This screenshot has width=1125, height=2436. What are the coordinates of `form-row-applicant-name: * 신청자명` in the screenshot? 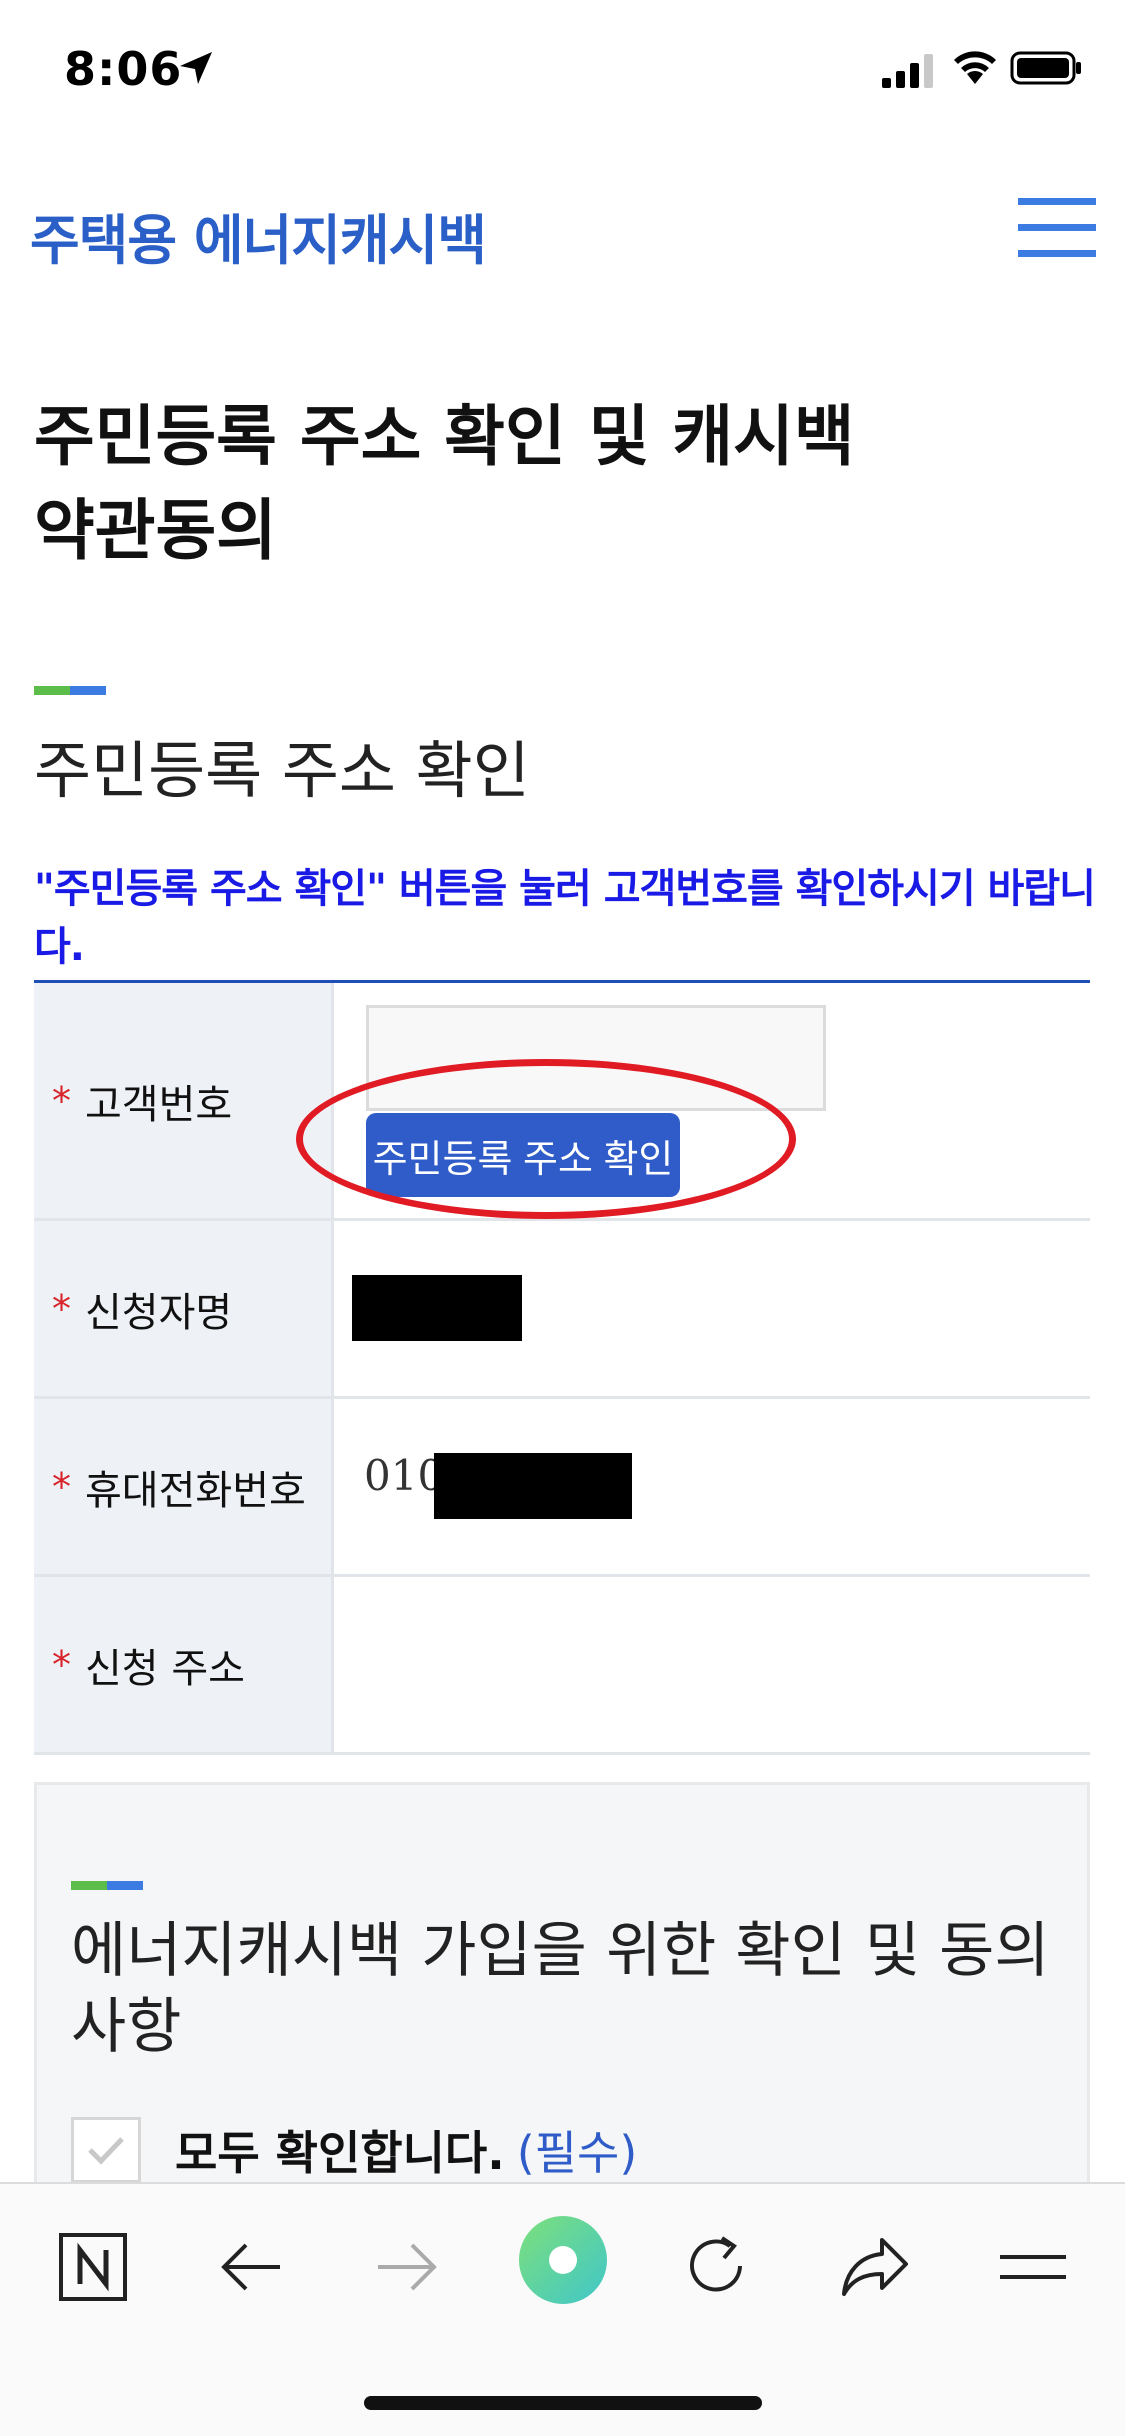 It's located at (562, 1310).